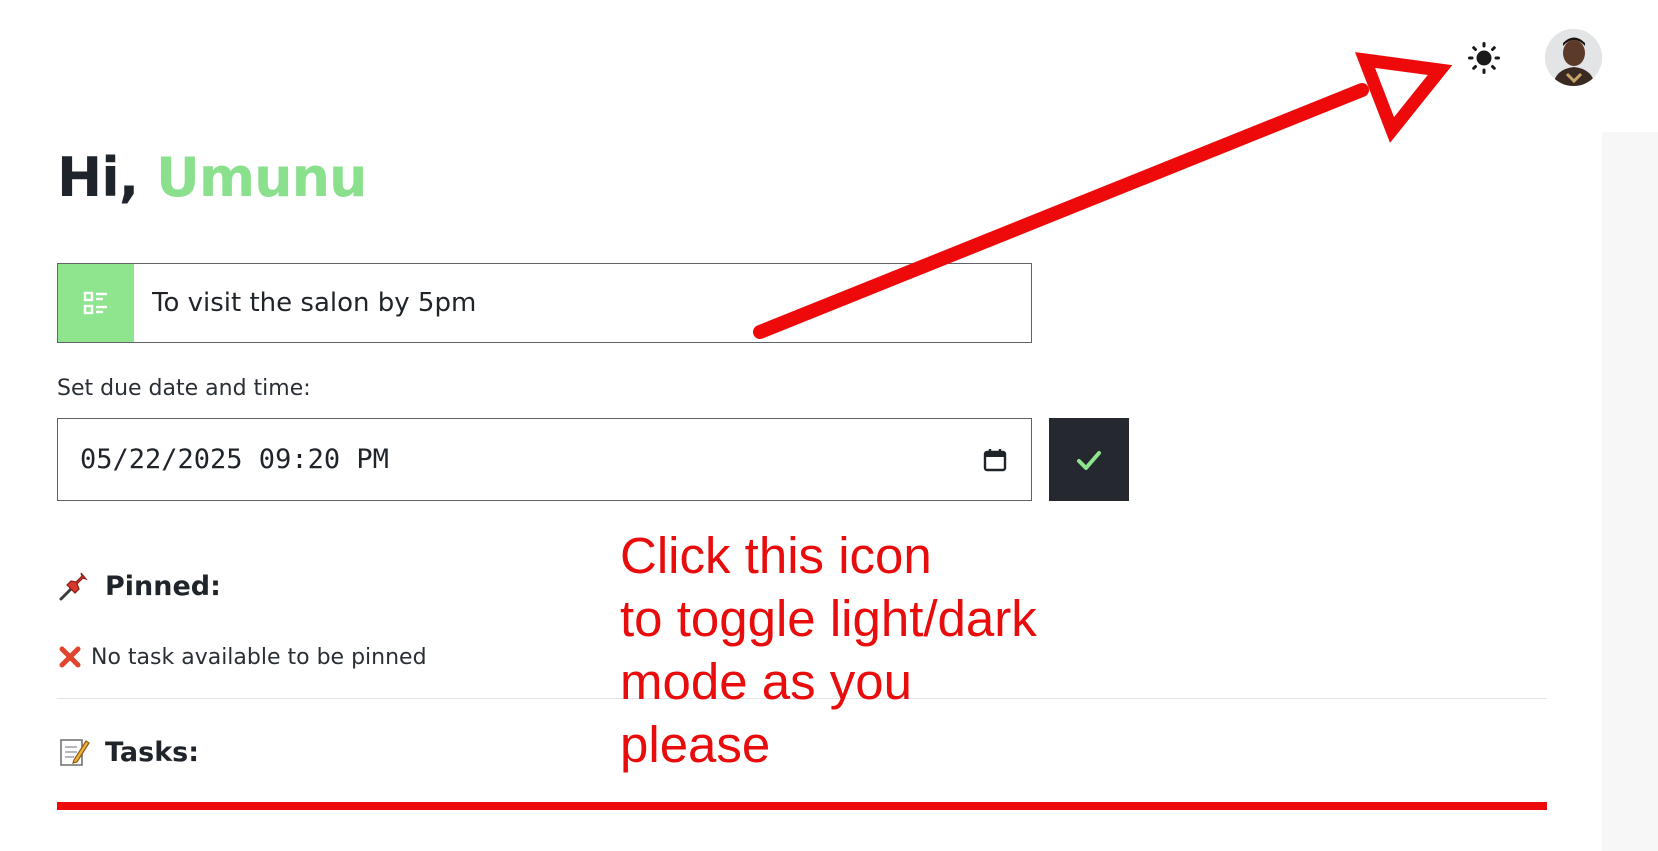  I want to click on theme-toggle-button, so click(1484, 58).